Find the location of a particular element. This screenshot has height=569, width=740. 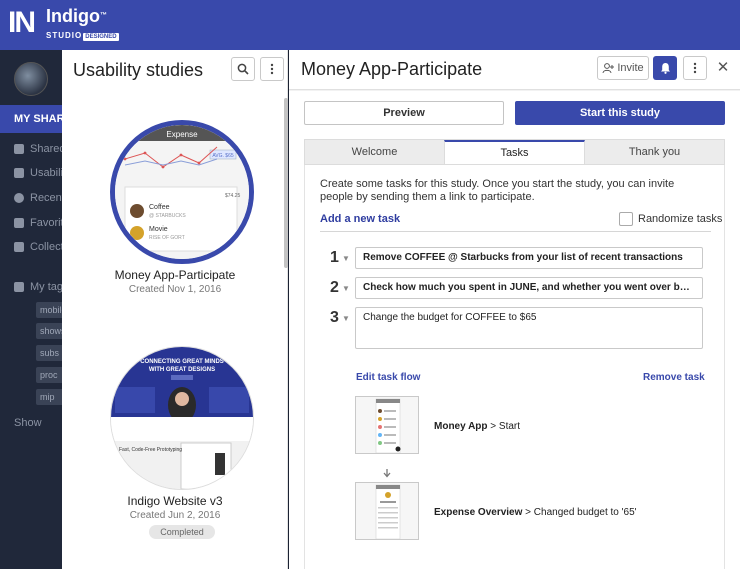

start-study-button: Start this study is located at coordinates (620, 113).